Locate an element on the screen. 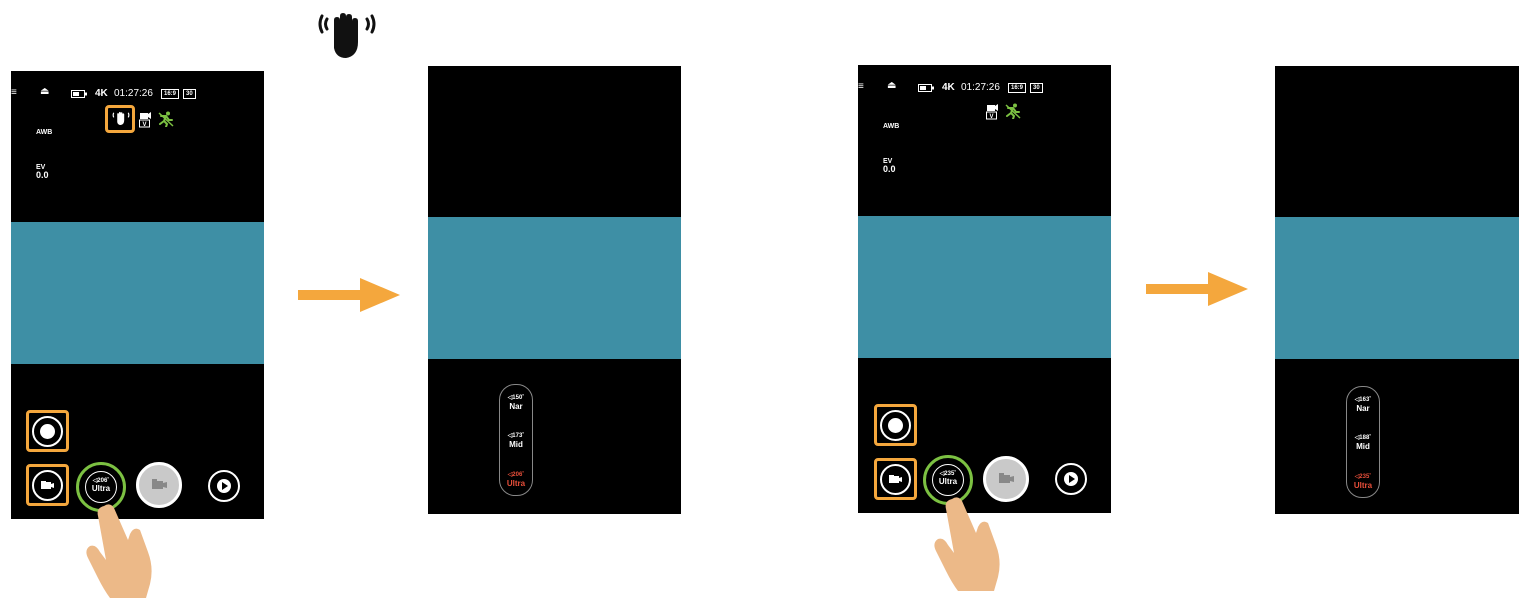  fov-option-ultra: ◁206˚ Ultra is located at coordinates (516, 480).